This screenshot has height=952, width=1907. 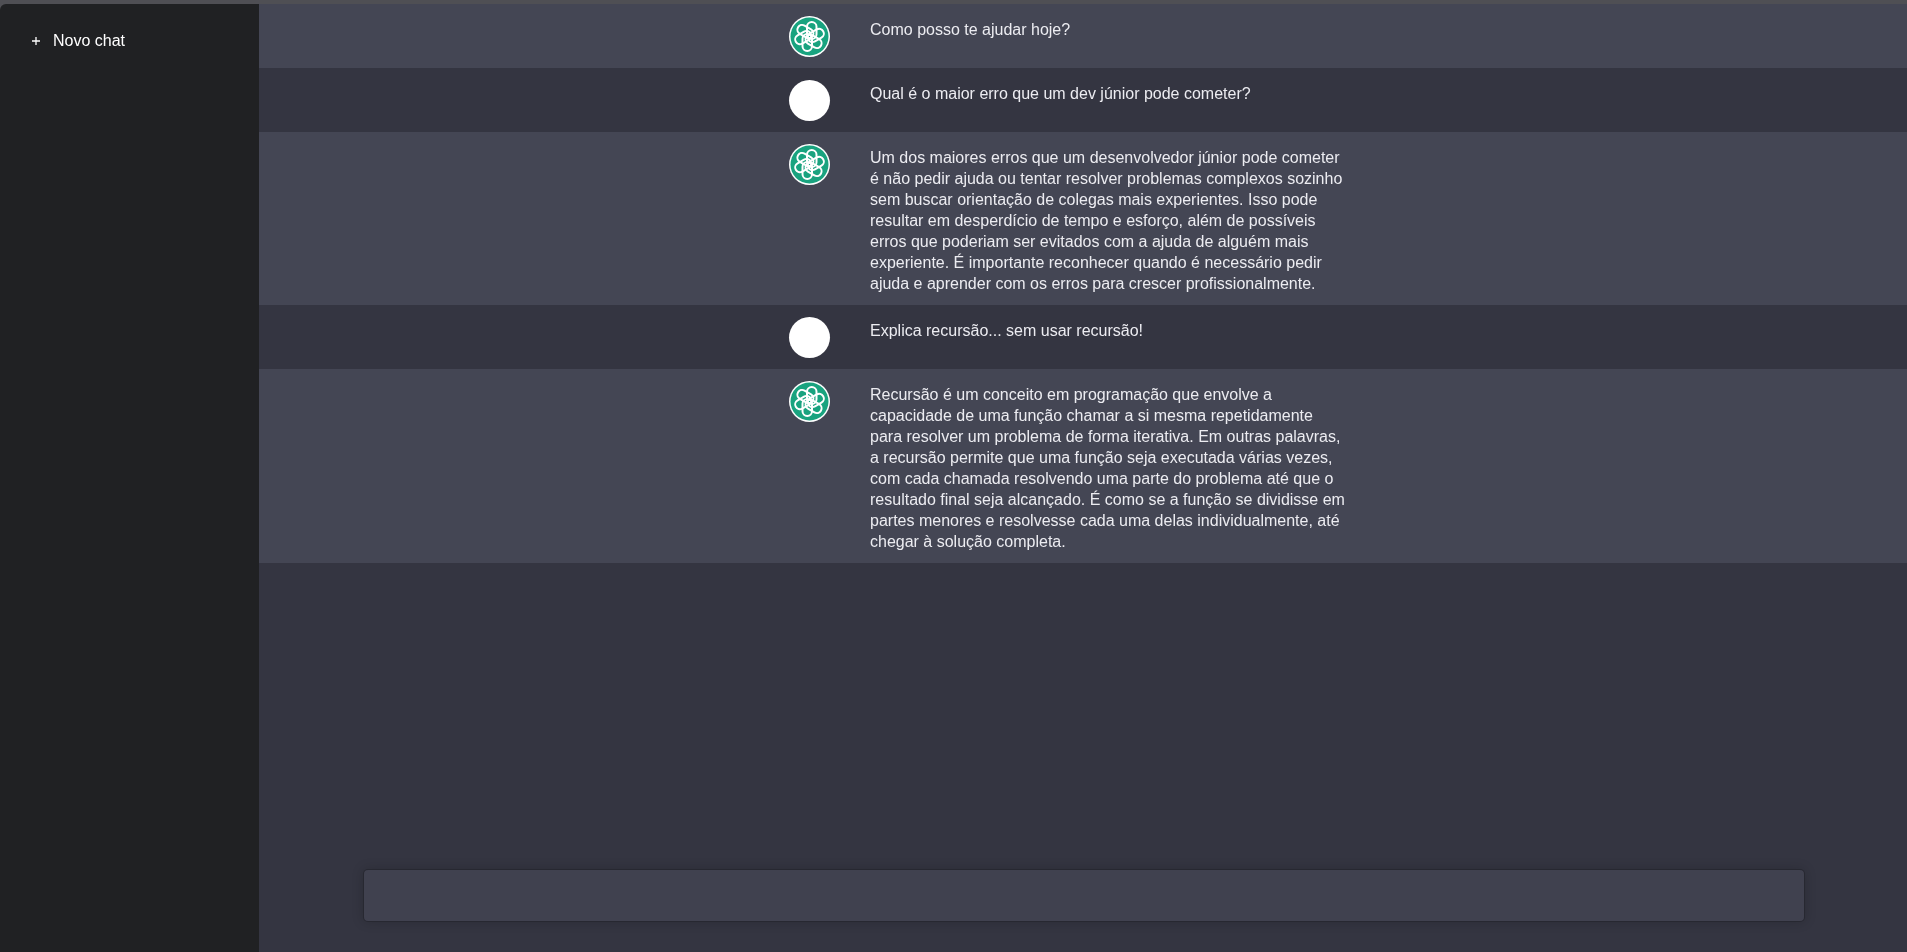 What do you see at coordinates (129, 41) in the screenshot?
I see `new-chat-button: Novo chat` at bounding box center [129, 41].